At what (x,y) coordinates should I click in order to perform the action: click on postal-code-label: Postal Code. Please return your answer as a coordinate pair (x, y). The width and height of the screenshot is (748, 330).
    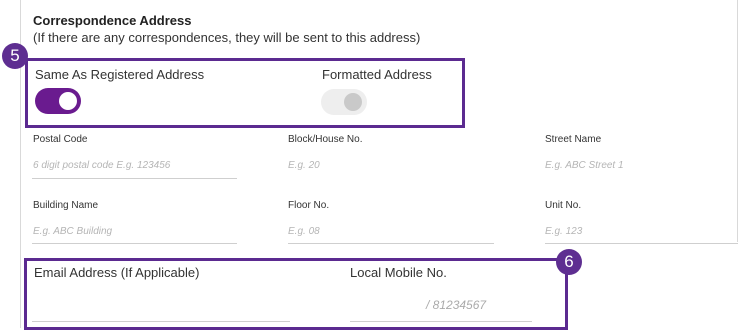
    Looking at the image, I should click on (60, 139).